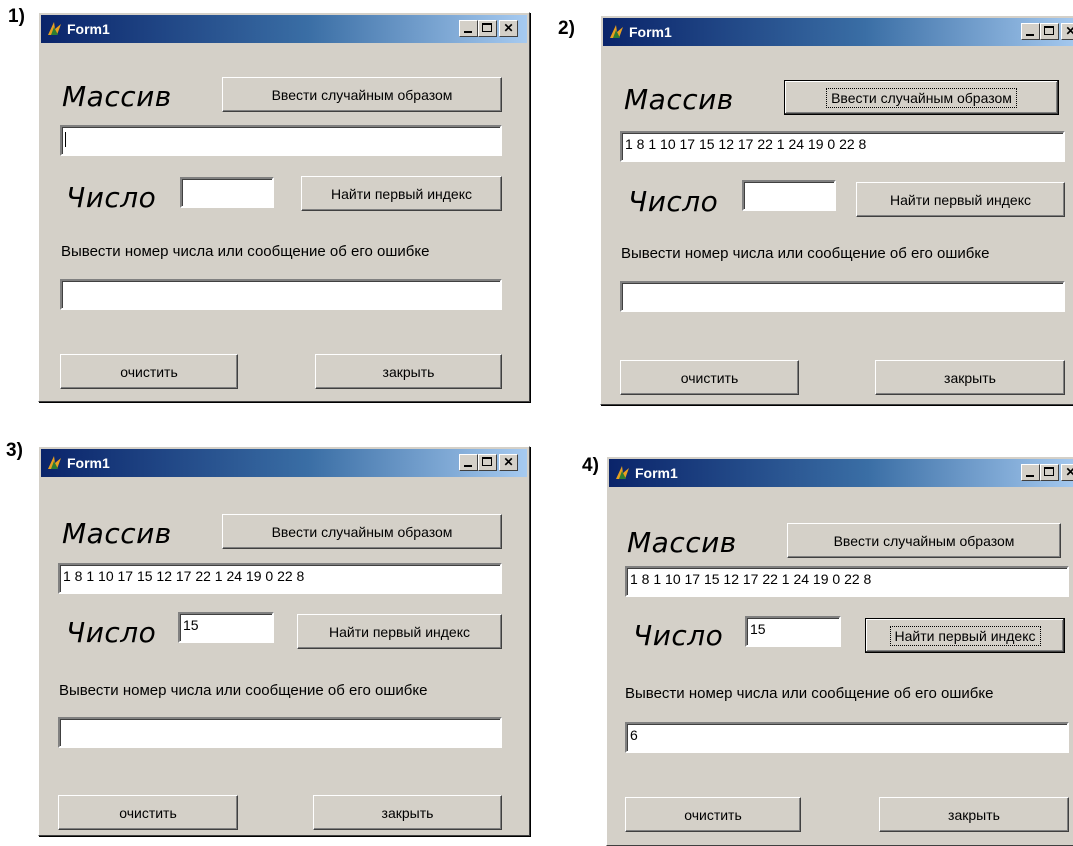 The width and height of the screenshot is (1073, 846). Describe the element at coordinates (281, 140) in the screenshot. I see `array-field` at that location.